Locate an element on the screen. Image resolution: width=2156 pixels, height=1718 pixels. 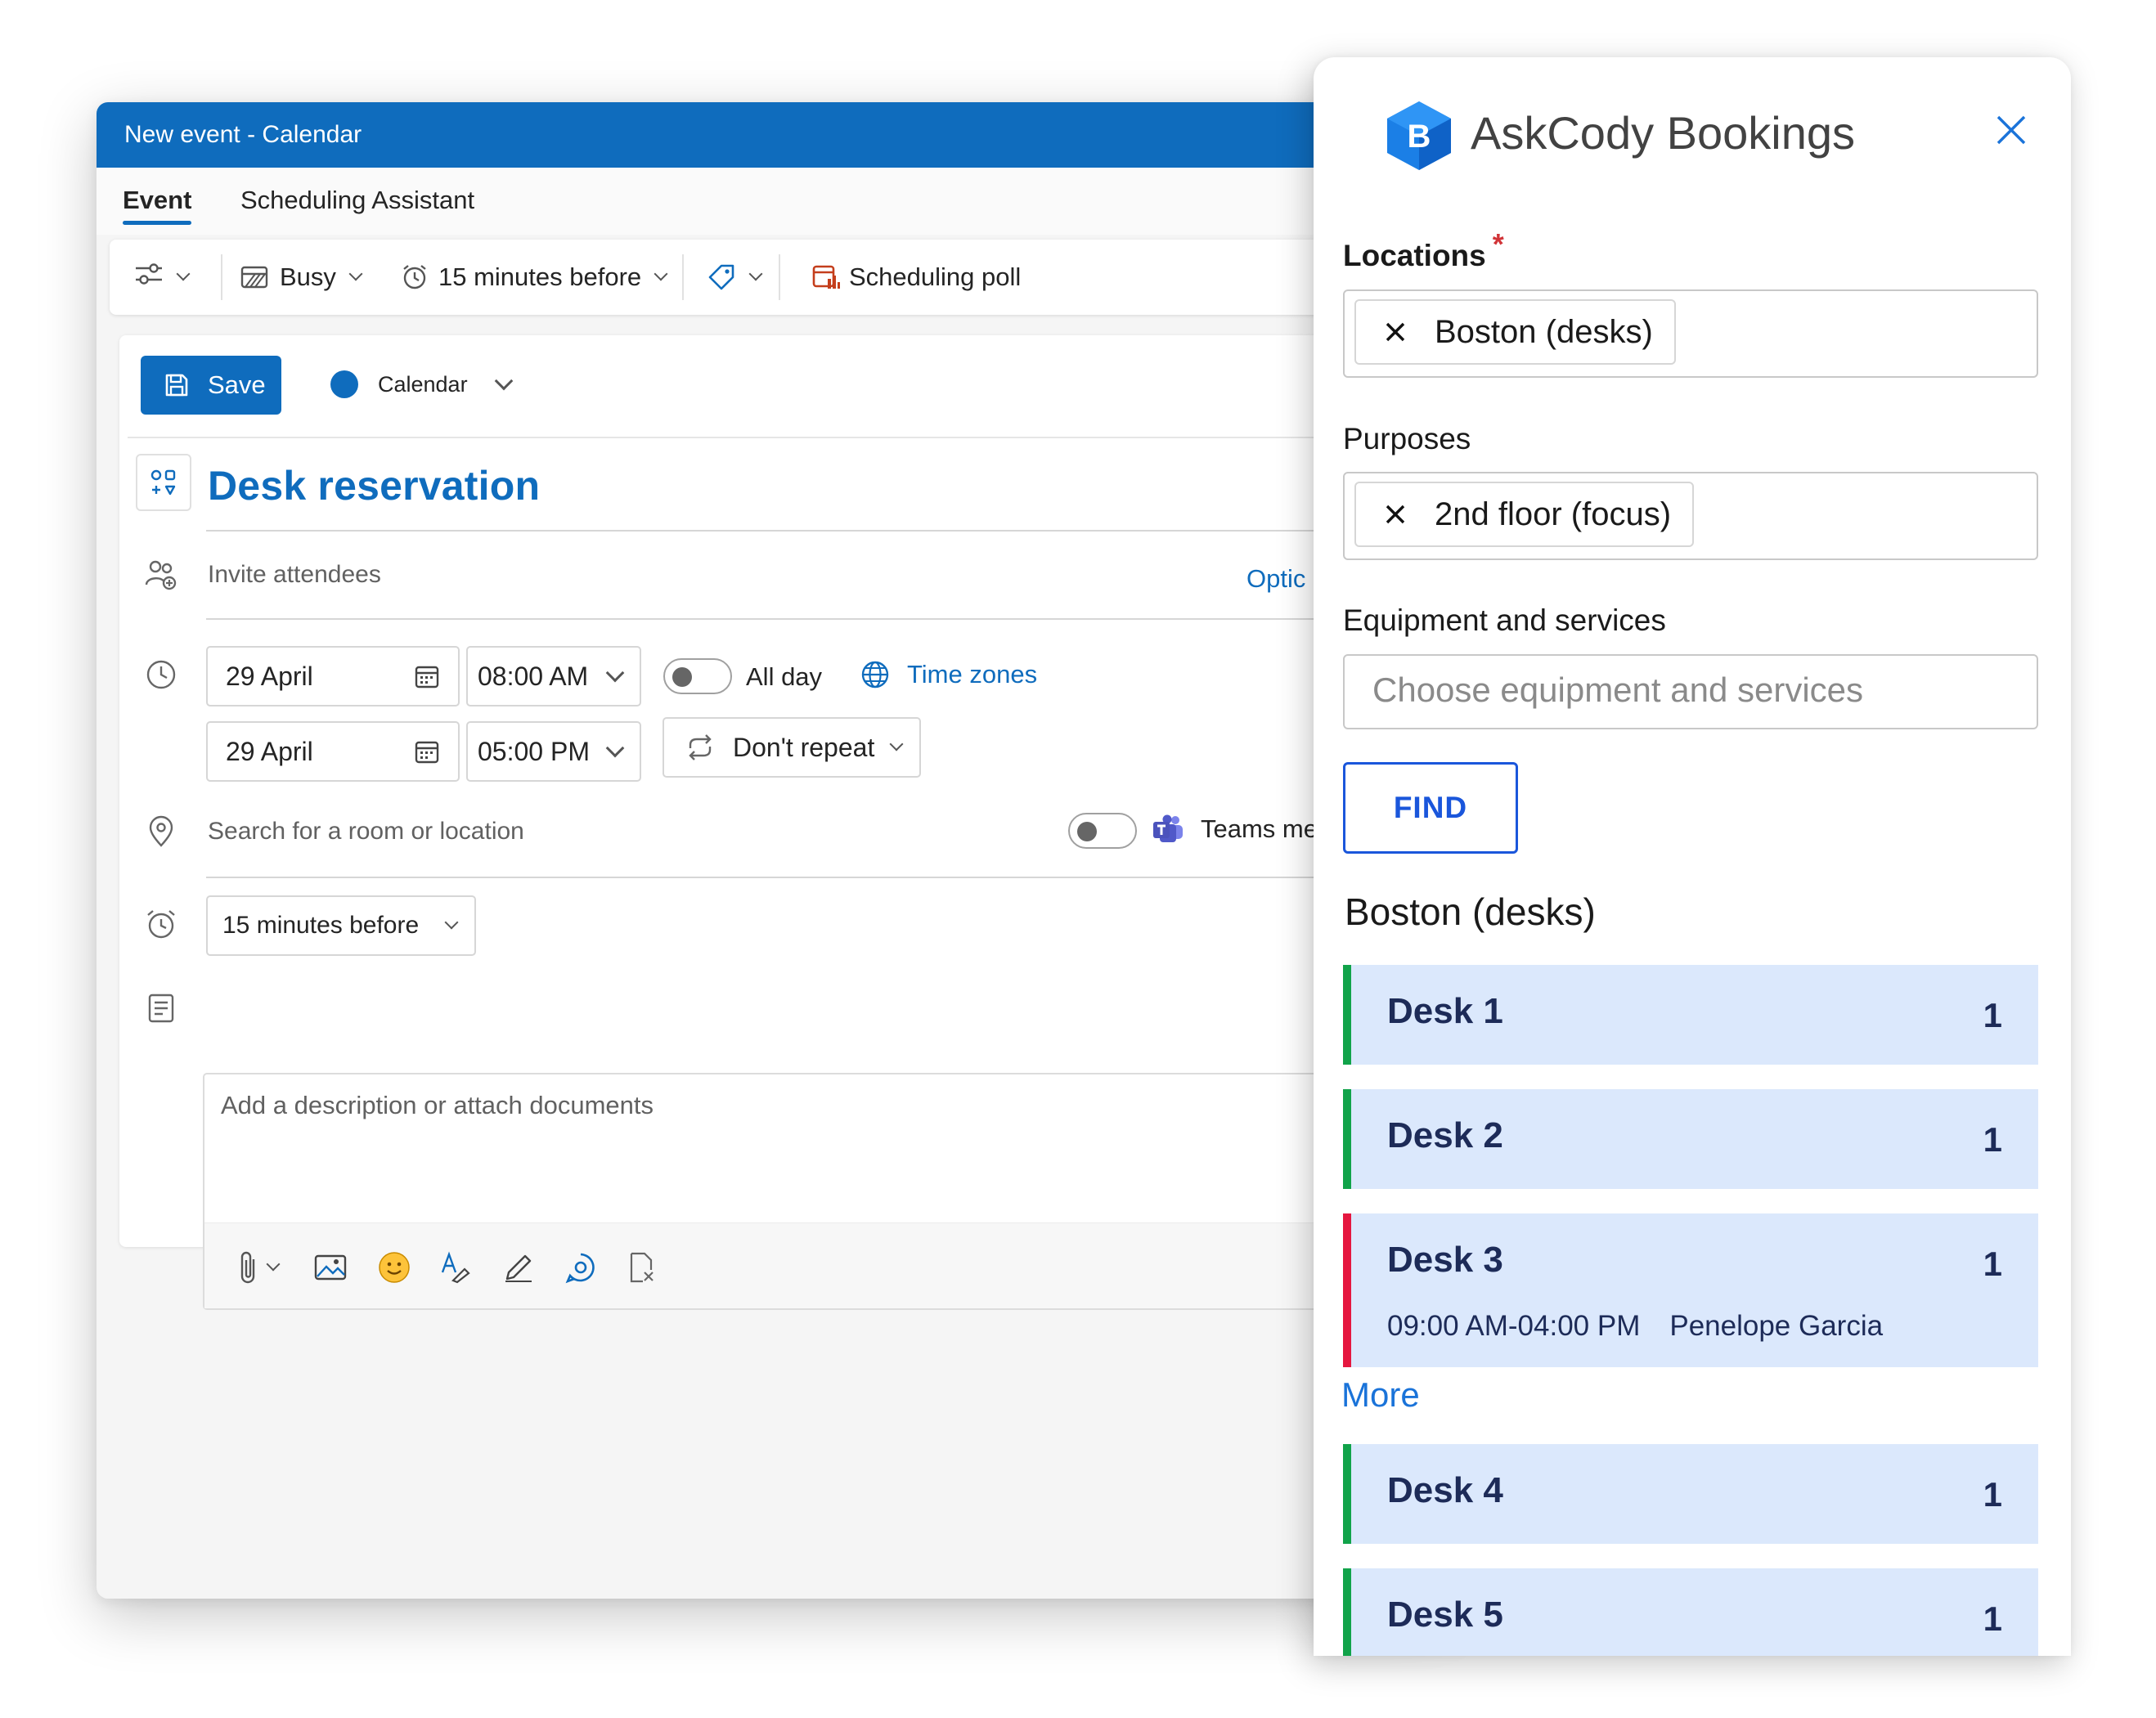
desk-item: Desk 4 1 is located at coordinates (1690, 1494).